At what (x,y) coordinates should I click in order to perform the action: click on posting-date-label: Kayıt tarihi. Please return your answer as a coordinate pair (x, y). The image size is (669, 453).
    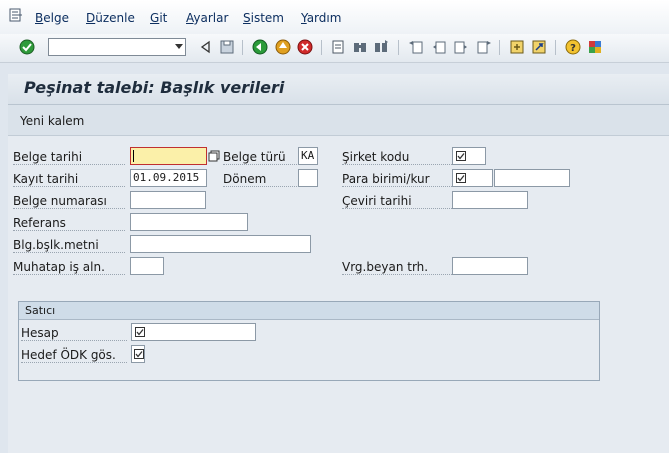
    Looking at the image, I should click on (69, 179).